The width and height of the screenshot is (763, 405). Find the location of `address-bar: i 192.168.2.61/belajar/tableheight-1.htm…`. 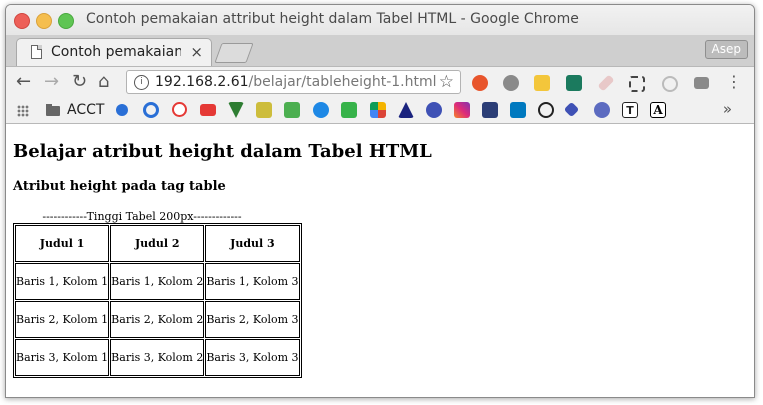

address-bar: i 192.168.2.61/belajar/tableheight-1.htm… is located at coordinates (293, 82).